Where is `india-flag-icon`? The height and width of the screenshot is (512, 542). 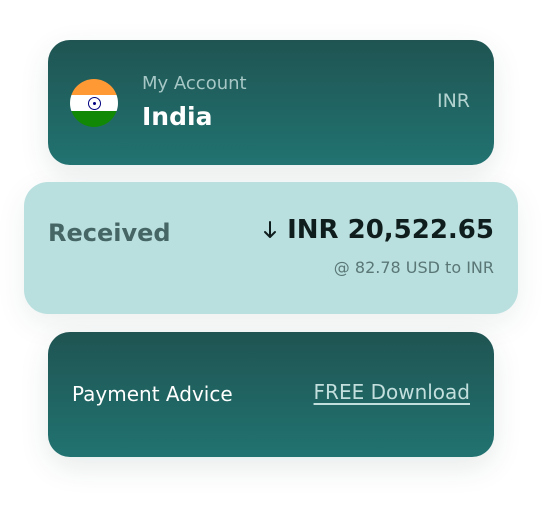 india-flag-icon is located at coordinates (94, 103).